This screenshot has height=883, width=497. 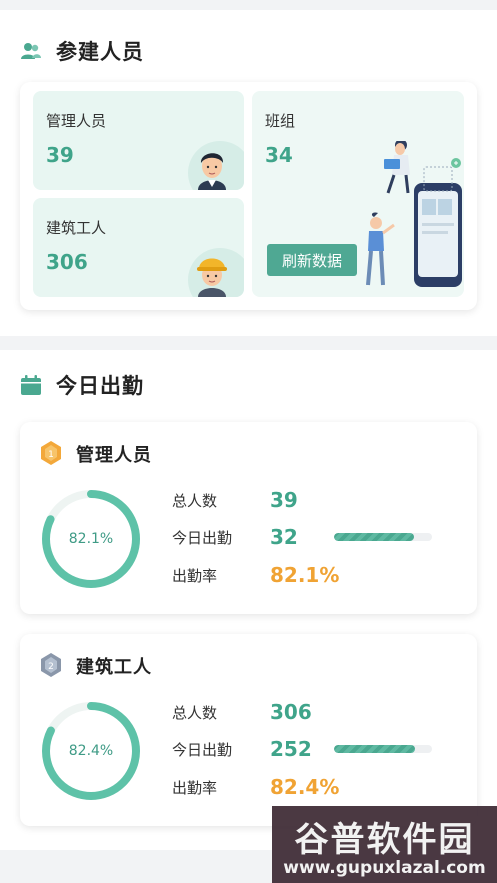 I want to click on worker-avatar-icon, so click(x=216, y=272).